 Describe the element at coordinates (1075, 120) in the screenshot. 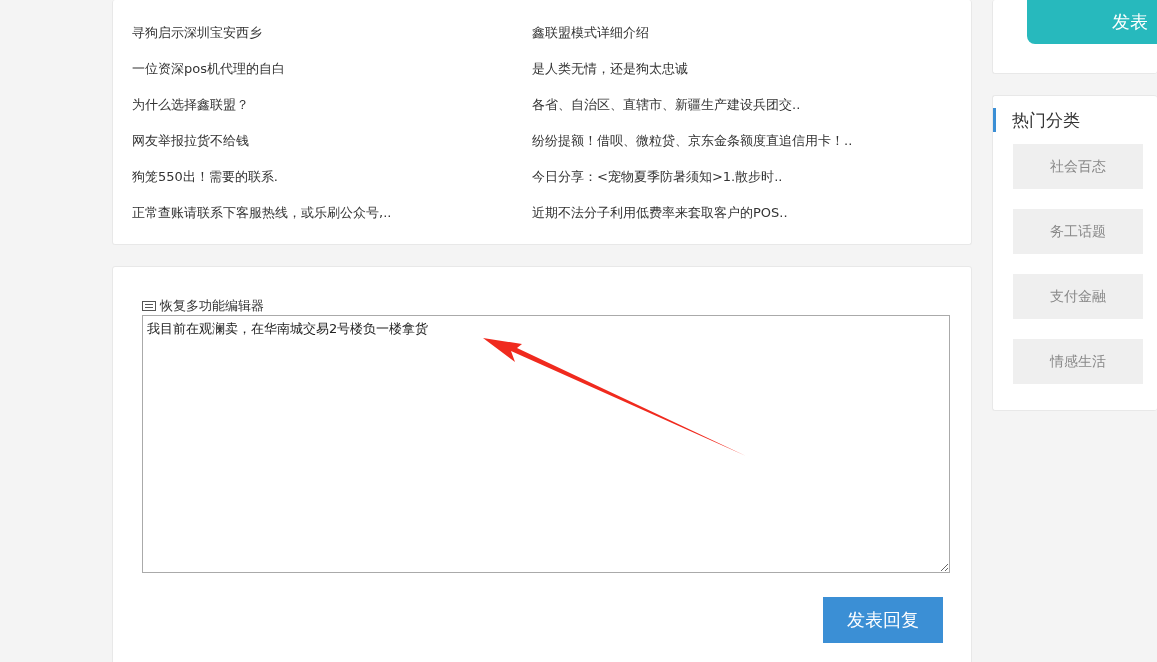

I see `section-title: 热门分类` at that location.